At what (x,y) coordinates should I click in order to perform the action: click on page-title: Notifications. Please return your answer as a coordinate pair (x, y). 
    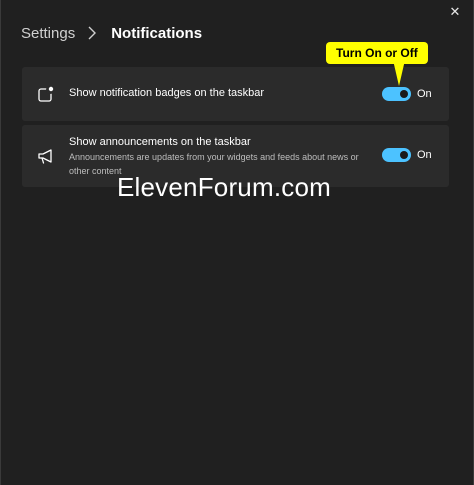
    Looking at the image, I should click on (157, 33).